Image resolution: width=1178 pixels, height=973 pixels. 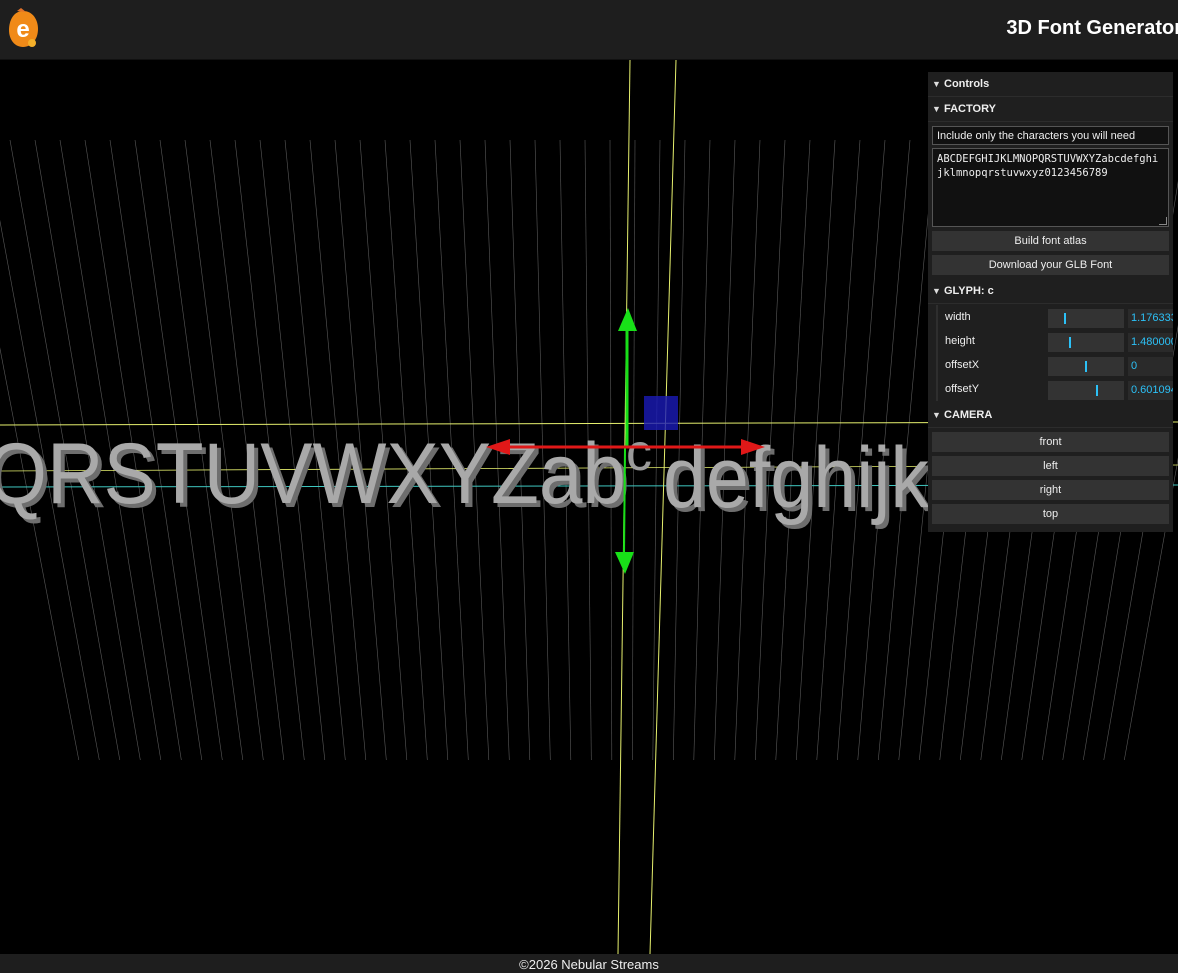 I want to click on slider-label: width, so click(x=958, y=317).